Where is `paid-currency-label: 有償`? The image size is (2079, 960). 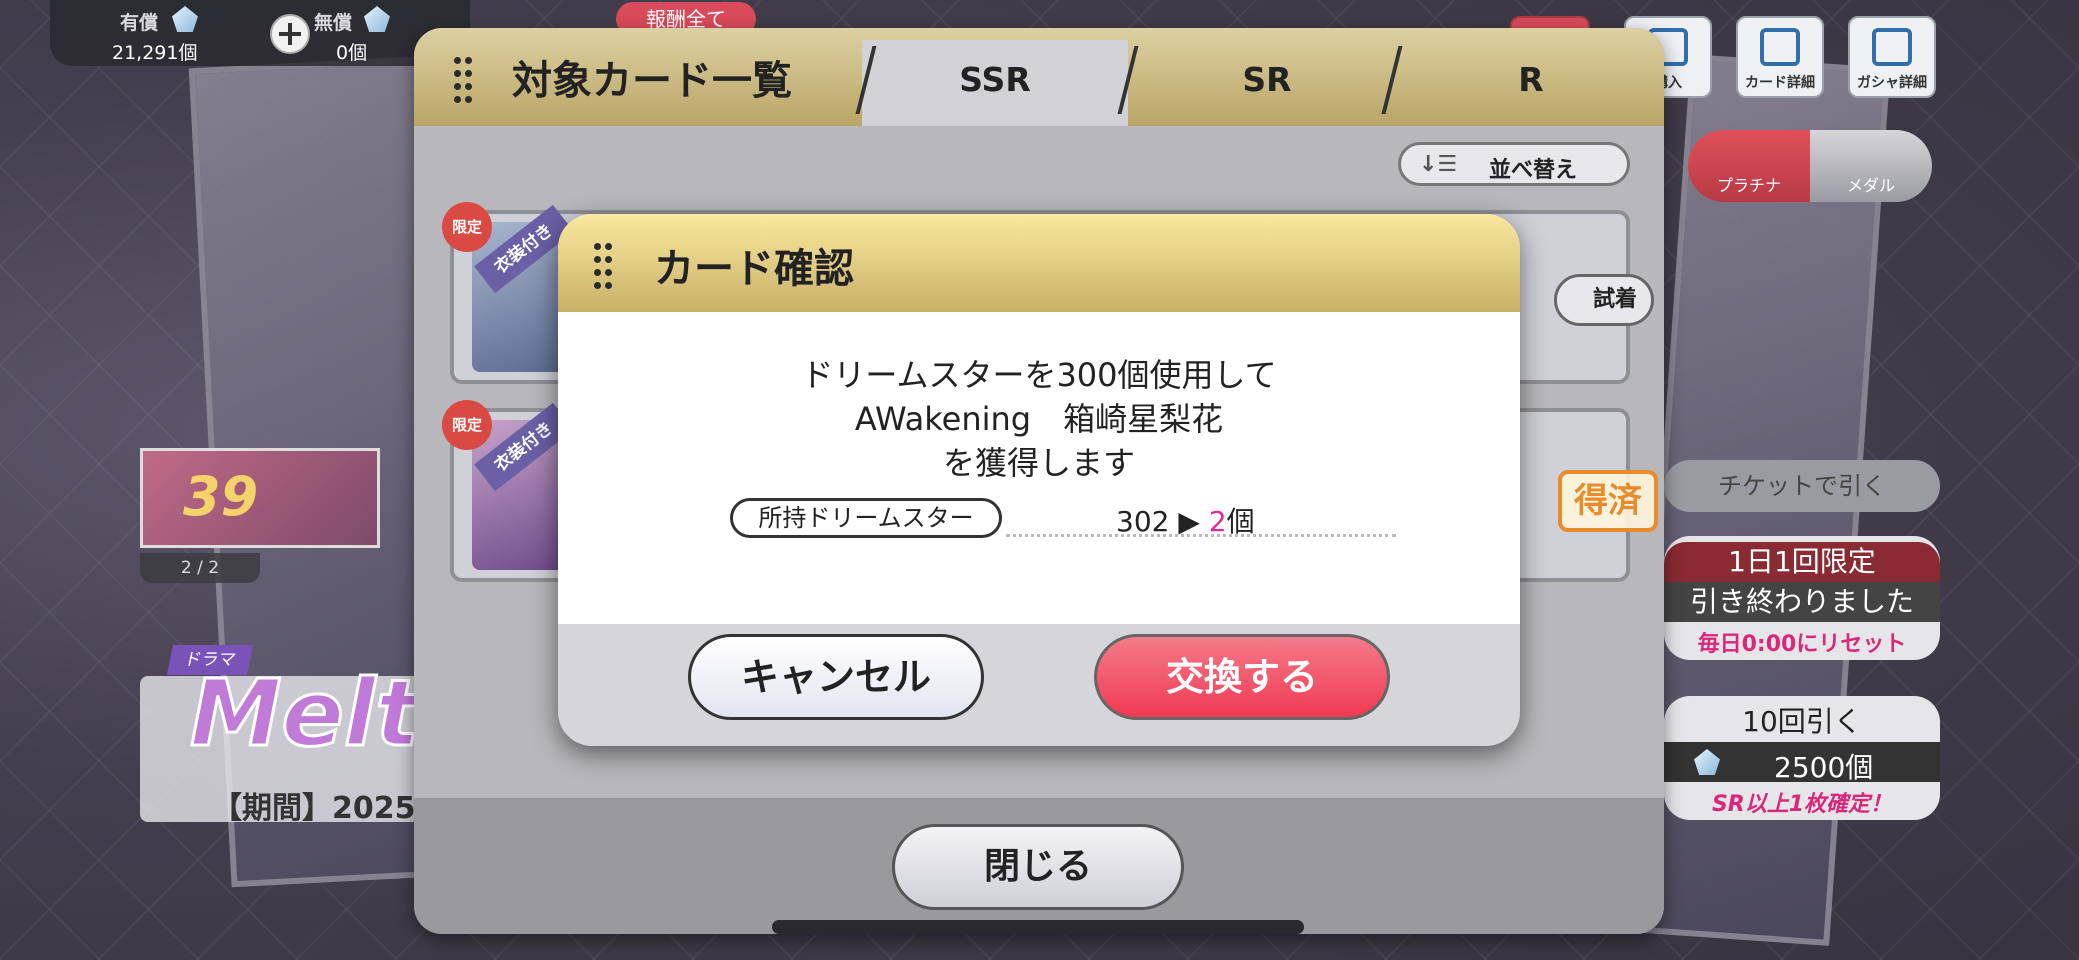 paid-currency-label: 有償 is located at coordinates (139, 23).